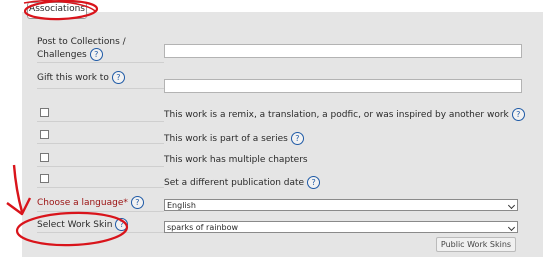  Describe the element at coordinates (73, 78) in the screenshot. I see `gift-label-text: Gift this work to` at that location.